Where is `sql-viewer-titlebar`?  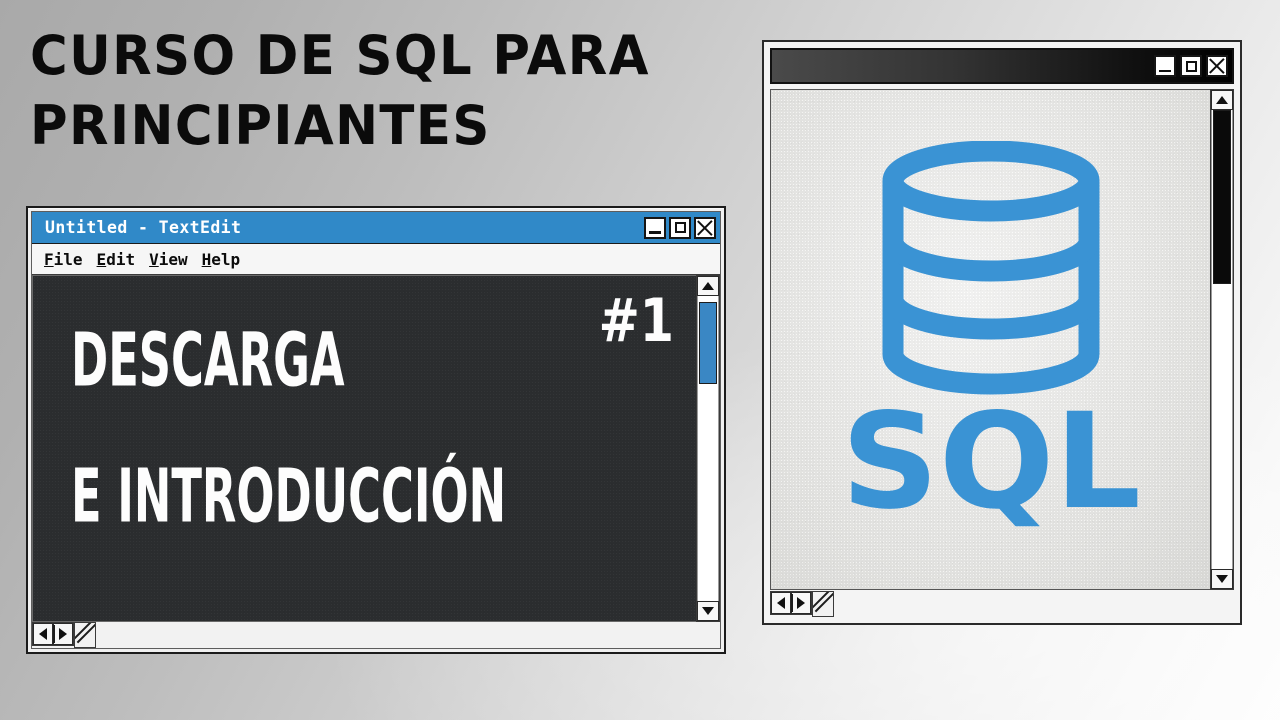
sql-viewer-titlebar is located at coordinates (1002, 66).